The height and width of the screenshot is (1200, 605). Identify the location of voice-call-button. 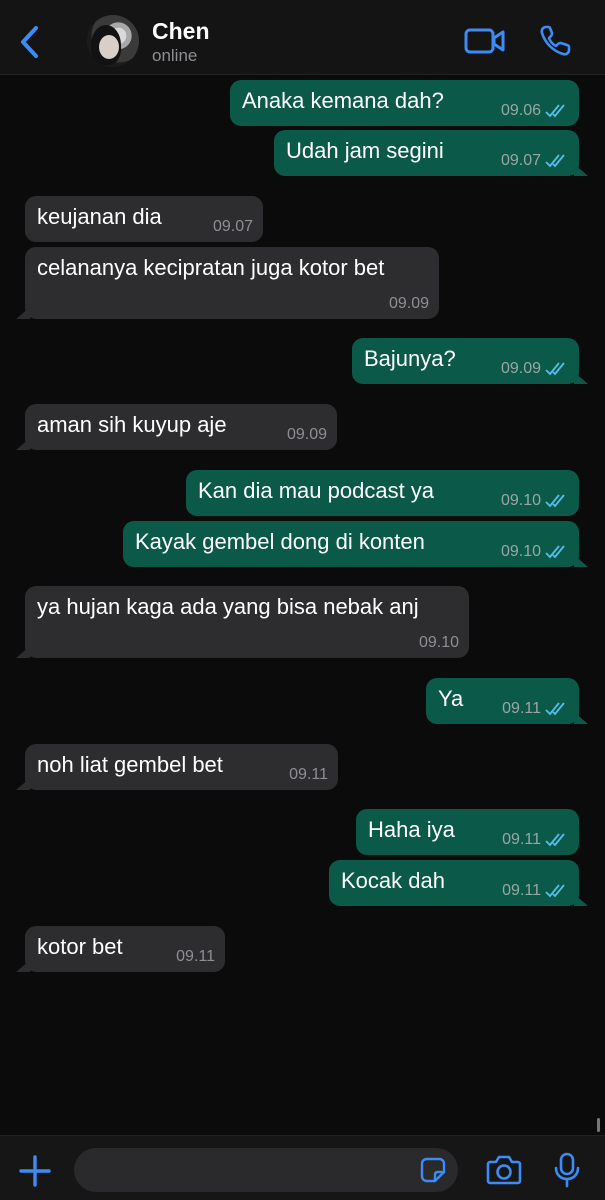
(555, 41).